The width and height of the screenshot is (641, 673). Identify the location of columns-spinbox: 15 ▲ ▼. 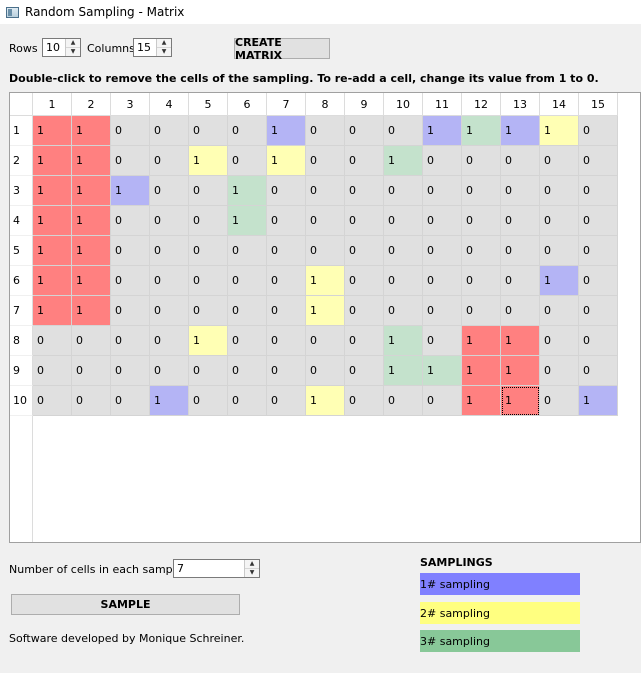
(152, 47).